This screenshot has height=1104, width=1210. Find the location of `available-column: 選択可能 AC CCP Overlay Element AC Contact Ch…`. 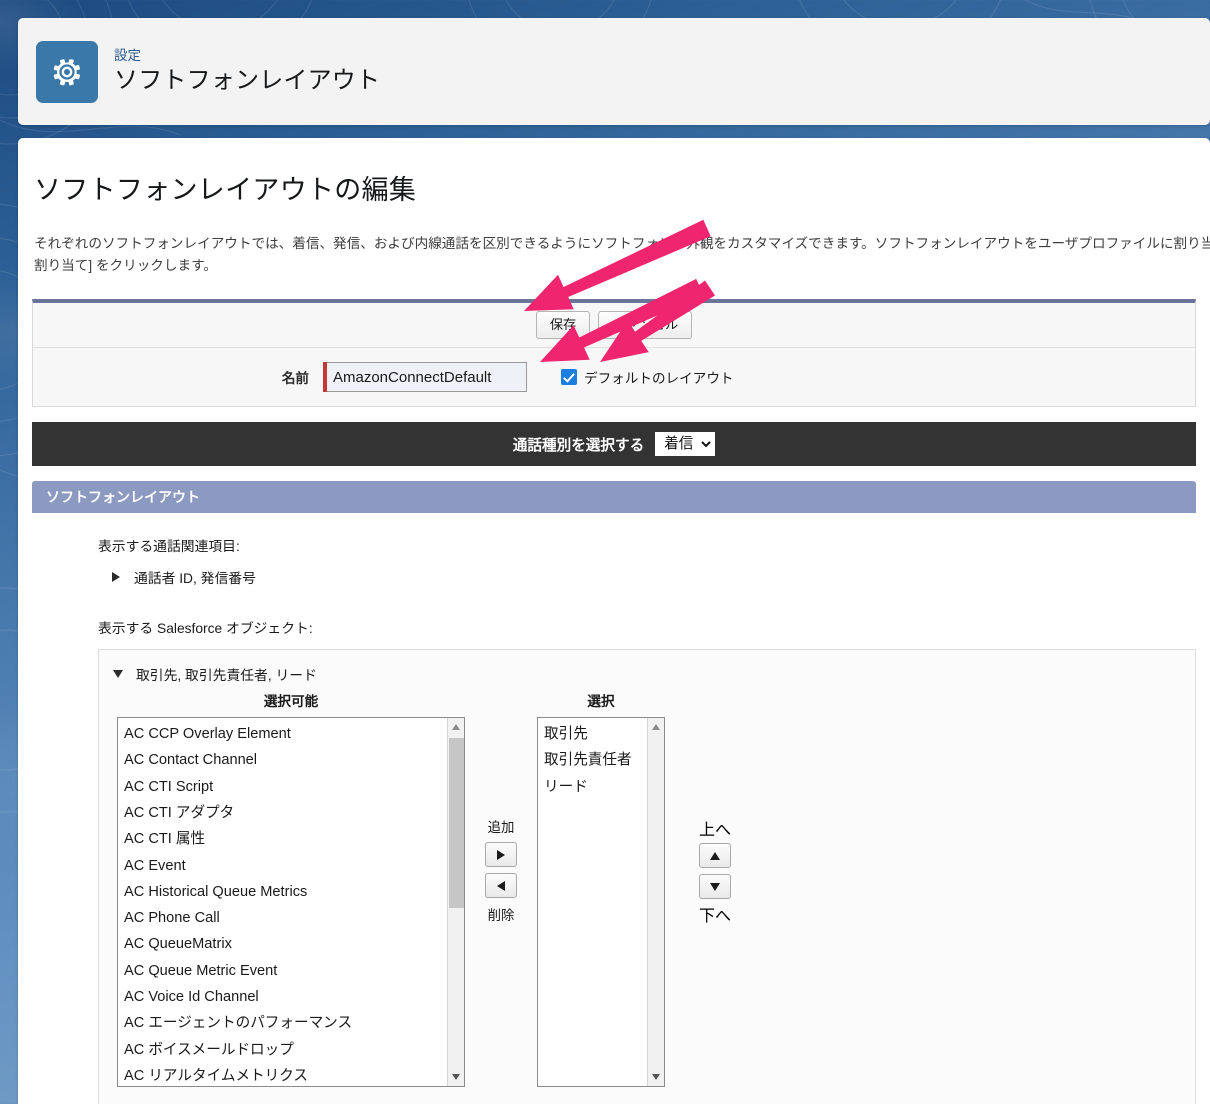

available-column: 選択可能 AC CCP Overlay Element AC Contact Ch… is located at coordinates (291, 889).